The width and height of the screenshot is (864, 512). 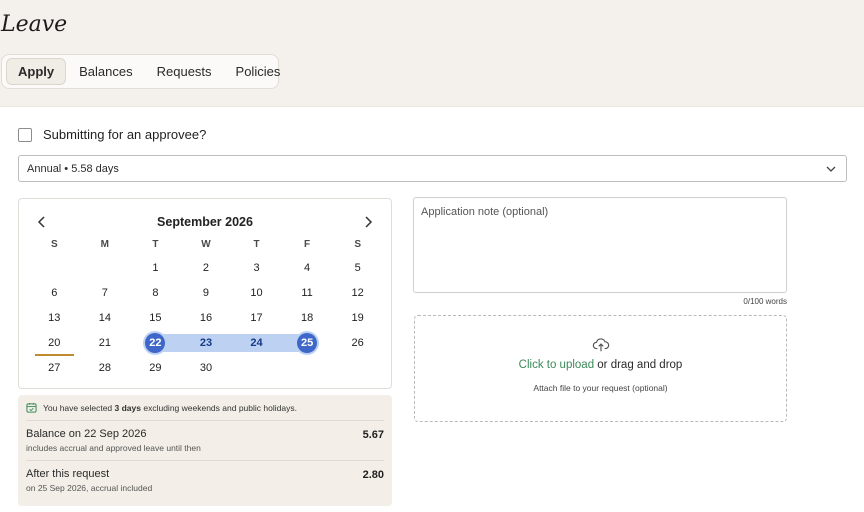 I want to click on chevron-down-icon, so click(x=831, y=169).